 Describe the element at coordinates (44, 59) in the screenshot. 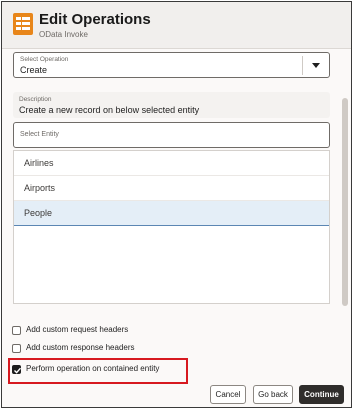

I see `select-operation-label: Select Operation` at that location.